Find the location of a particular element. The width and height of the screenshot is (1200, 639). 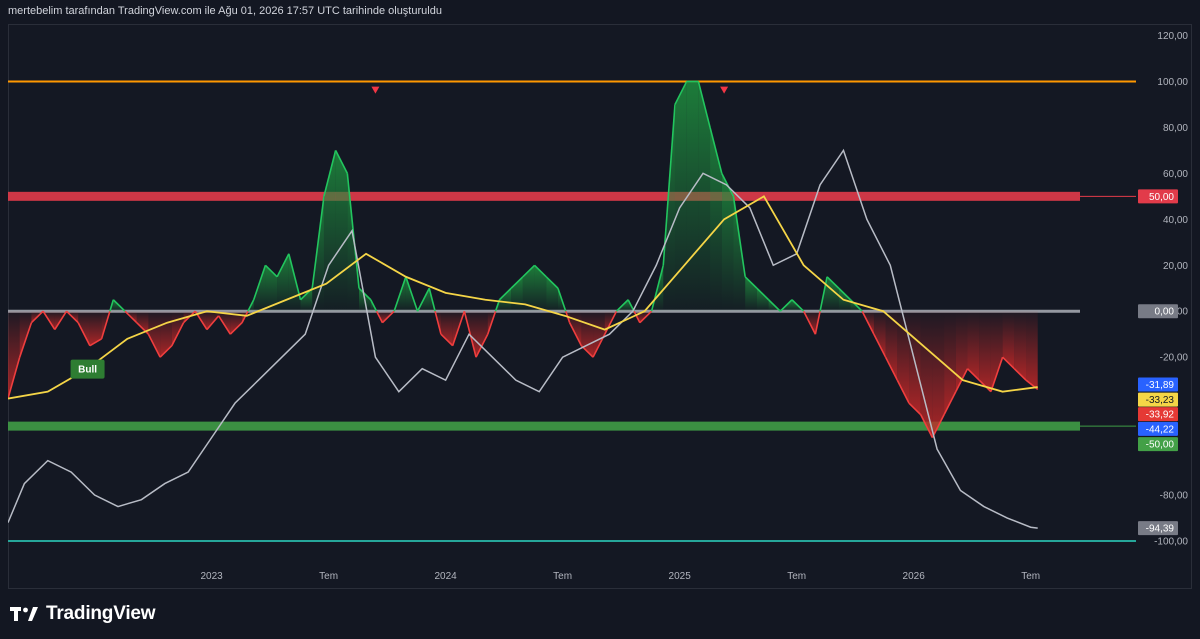

y-tick-label: 20,00 is located at coordinates (1175, 266).